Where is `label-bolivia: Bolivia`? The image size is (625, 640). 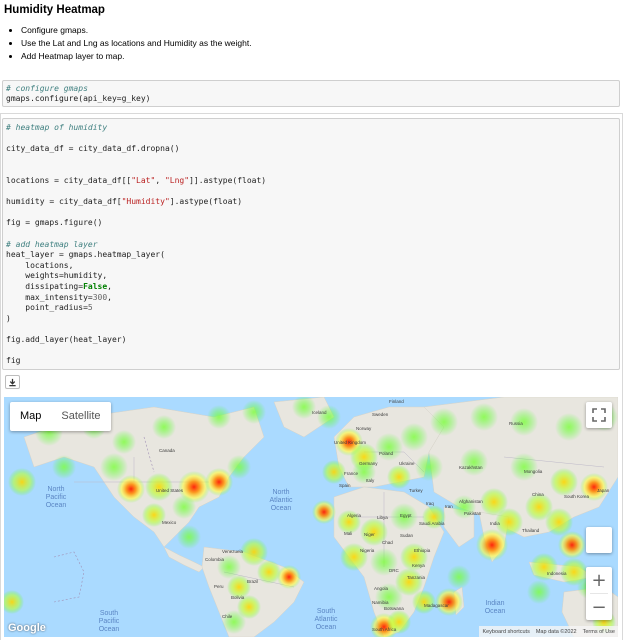 label-bolivia: Bolivia is located at coordinates (238, 597).